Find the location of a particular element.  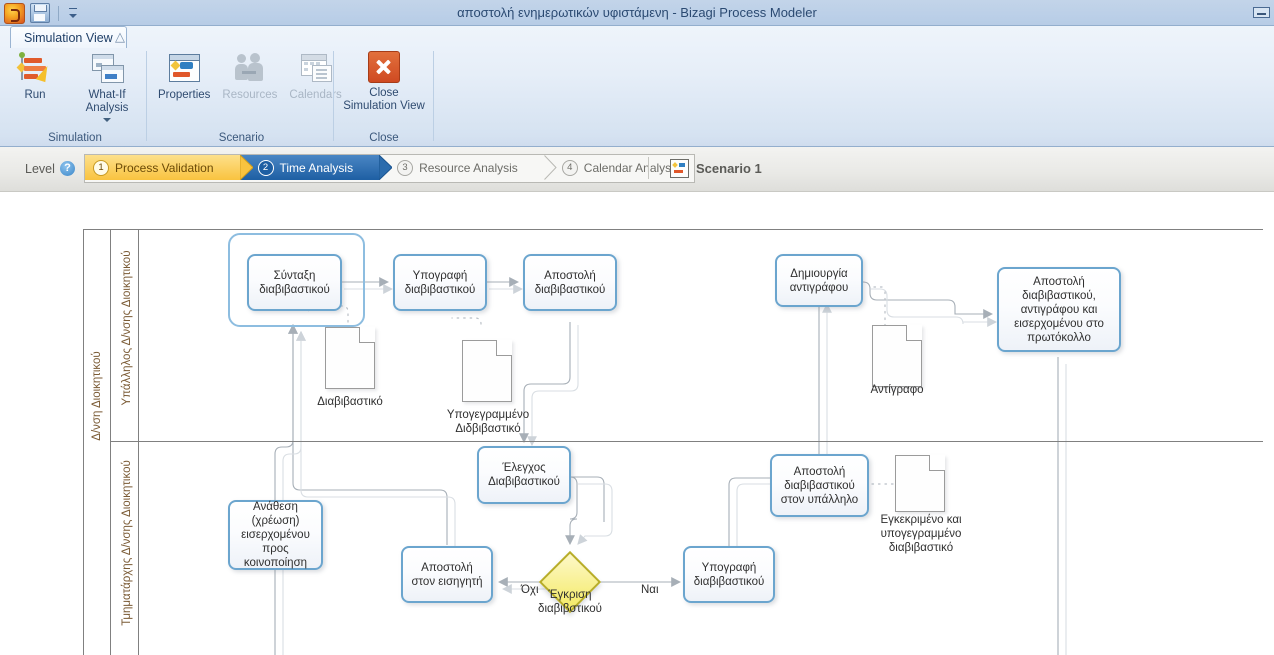

task-elegxos-diavivastikou: Έλεγχος Διαβιβαστικού is located at coordinates (524, 475).